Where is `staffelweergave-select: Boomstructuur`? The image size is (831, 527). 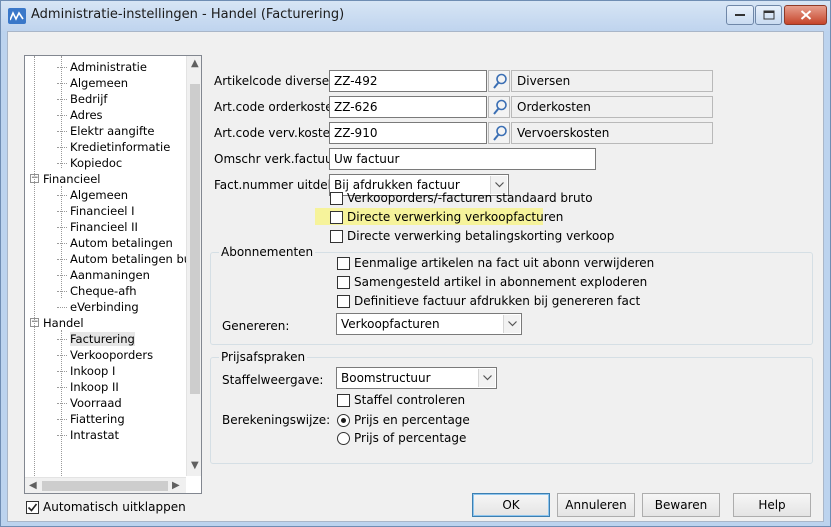
staffelweergave-select: Boomstructuur is located at coordinates (416, 378).